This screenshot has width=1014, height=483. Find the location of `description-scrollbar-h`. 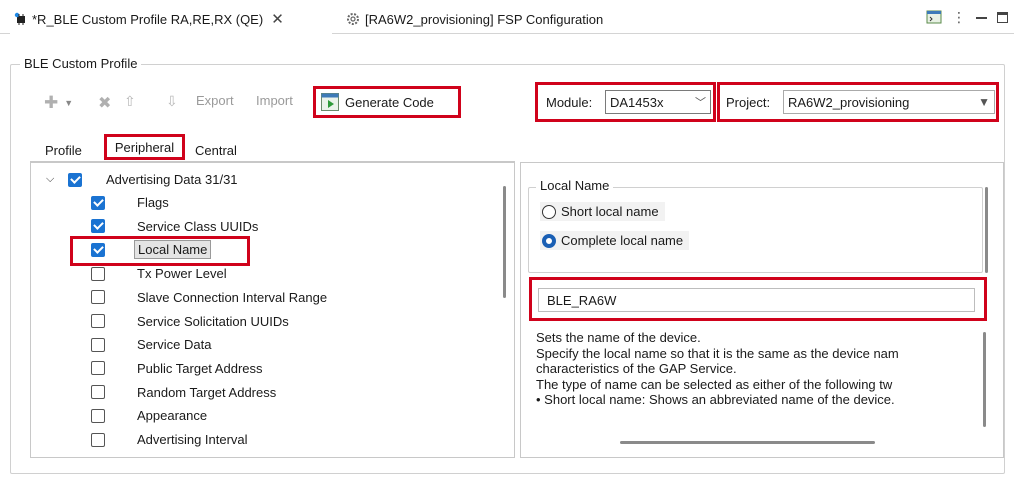

description-scrollbar-h is located at coordinates (747, 442).